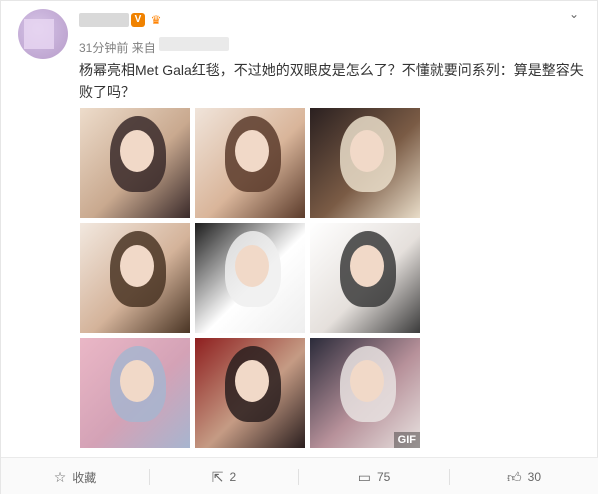 This screenshot has width=598, height=494. Describe the element at coordinates (156, 20) in the screenshot. I see `crown-badge-icon: ♛` at that location.